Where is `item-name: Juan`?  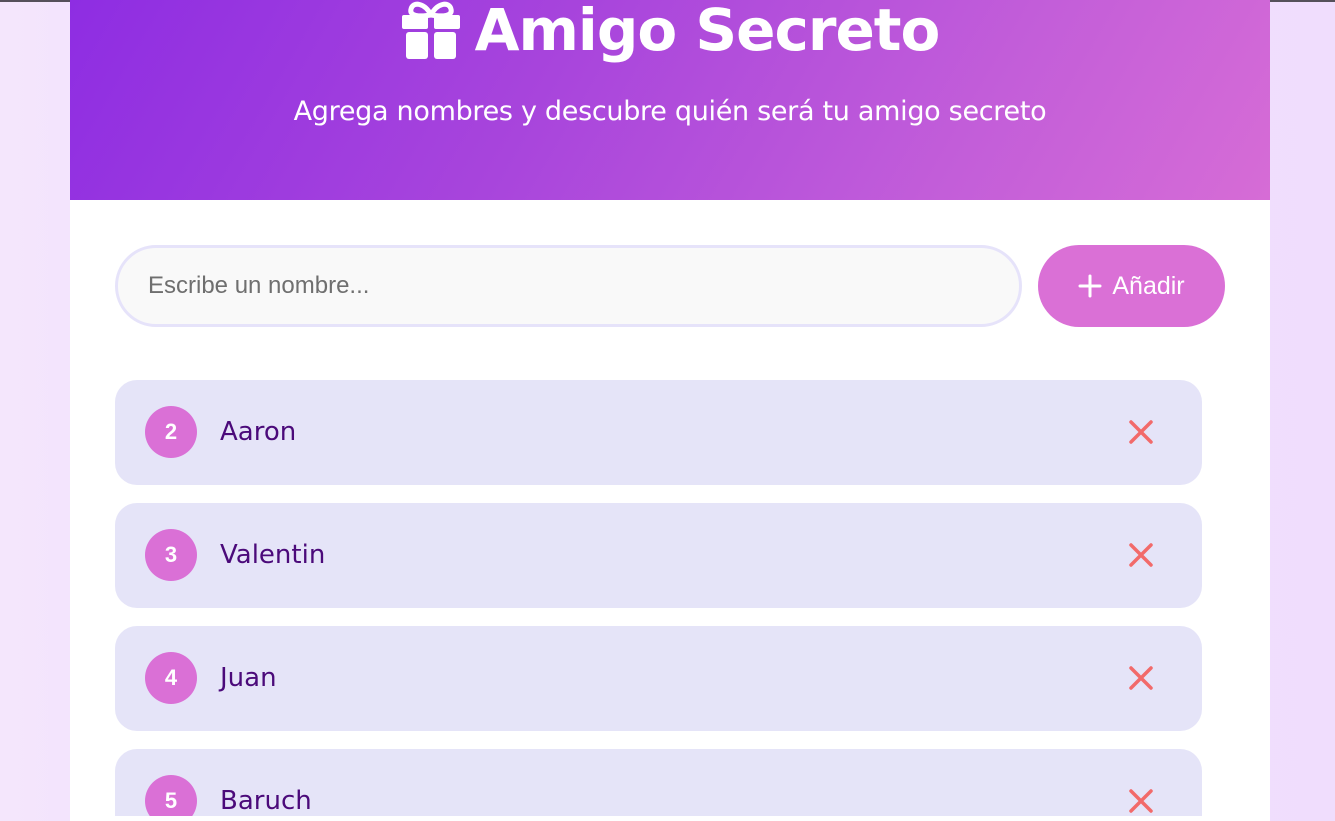 item-name: Juan is located at coordinates (248, 678).